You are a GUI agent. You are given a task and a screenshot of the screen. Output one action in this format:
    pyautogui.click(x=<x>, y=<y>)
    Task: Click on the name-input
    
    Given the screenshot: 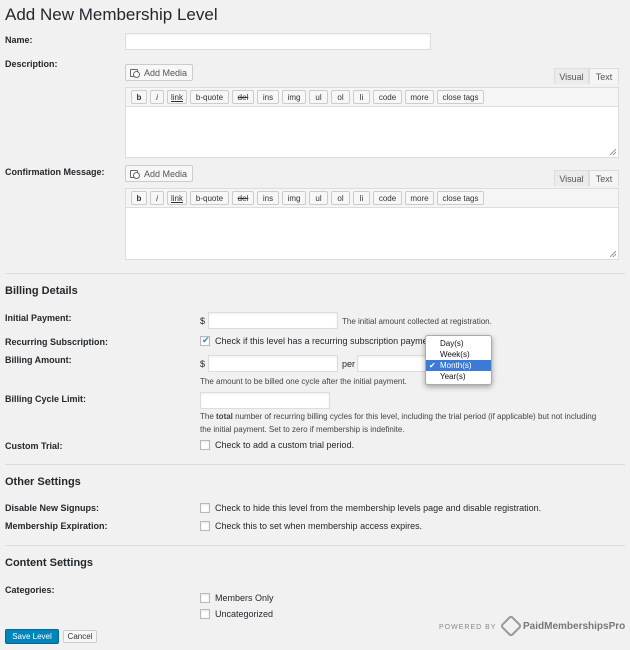 What is the action you would take?
    pyautogui.click(x=278, y=41)
    